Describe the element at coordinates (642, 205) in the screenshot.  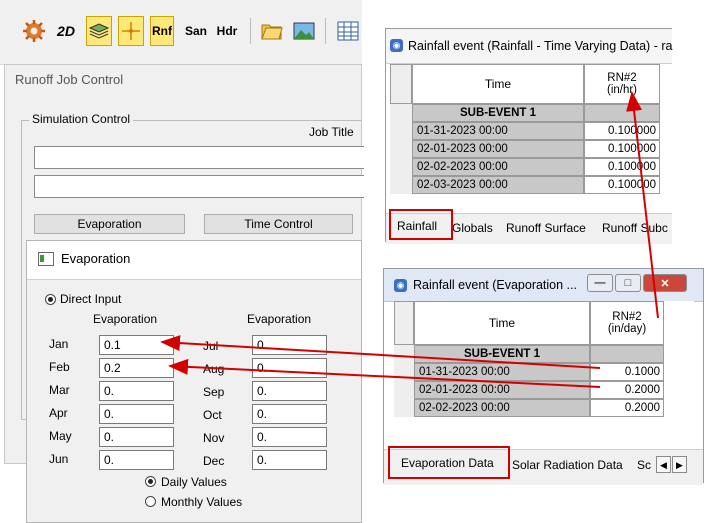
I see `arrow-rn2-units` at that location.